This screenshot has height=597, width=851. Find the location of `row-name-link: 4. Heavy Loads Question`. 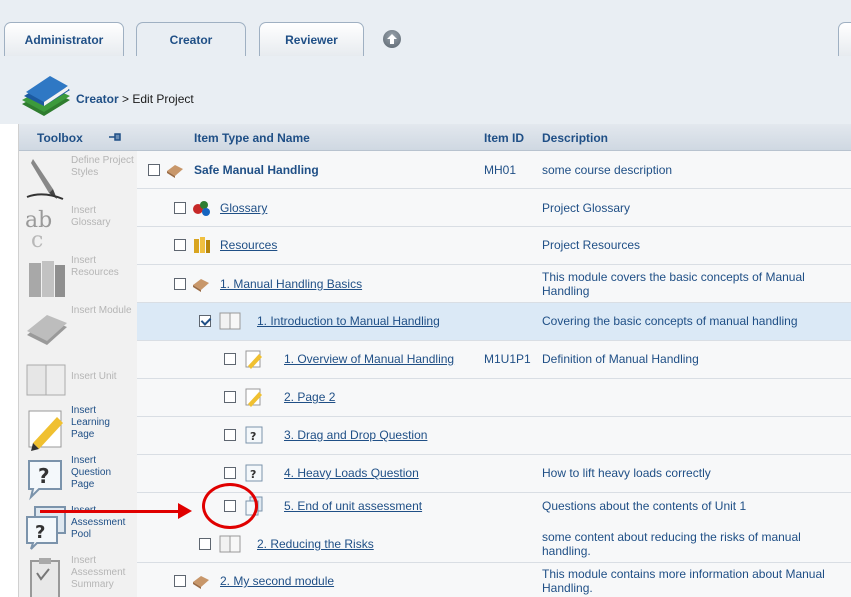

row-name-link: 4. Heavy Loads Question is located at coordinates (351, 473).